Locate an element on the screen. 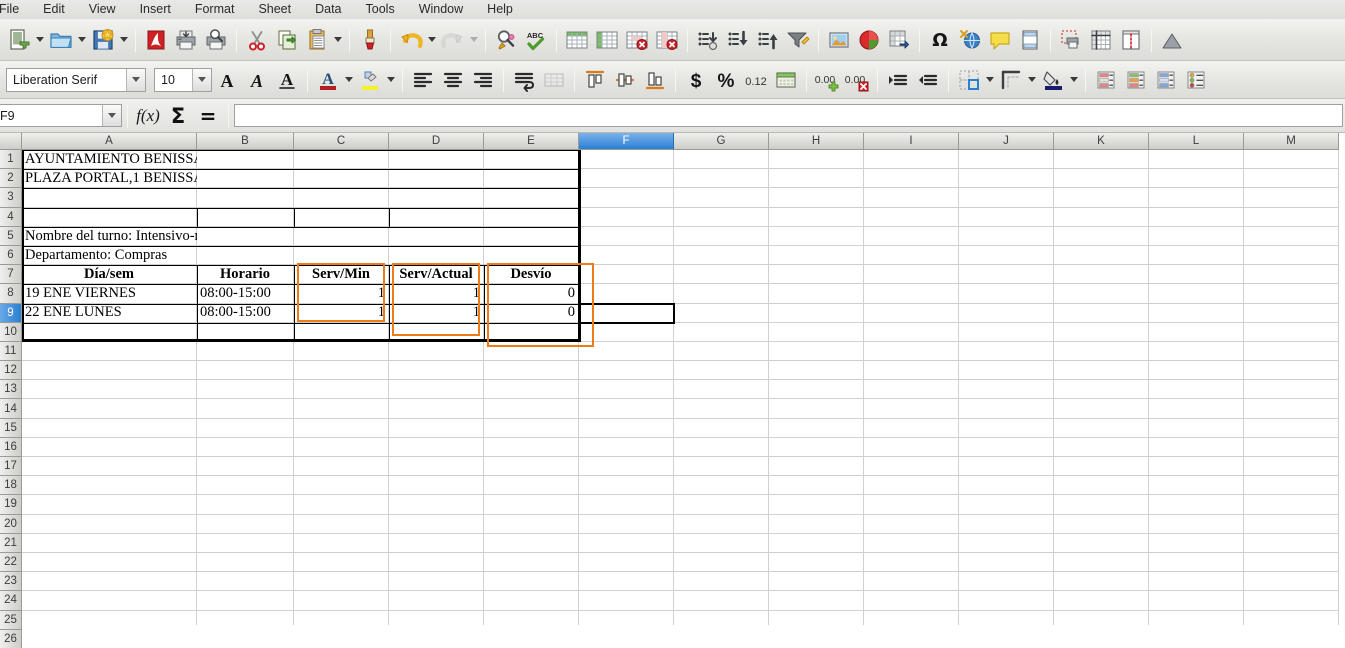 This screenshot has width=1345, height=648. cell-g14 is located at coordinates (721, 409).